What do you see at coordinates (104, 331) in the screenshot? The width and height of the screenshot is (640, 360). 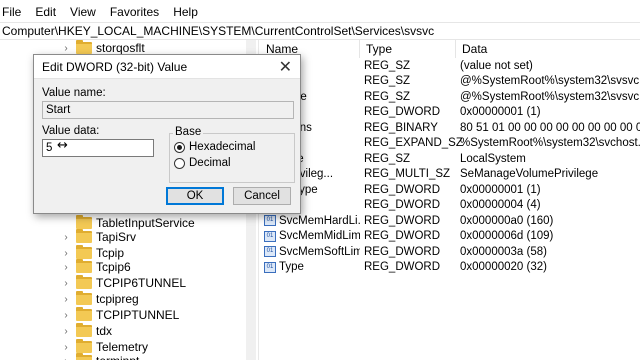 I see `tree-item-label: tdx` at bounding box center [104, 331].